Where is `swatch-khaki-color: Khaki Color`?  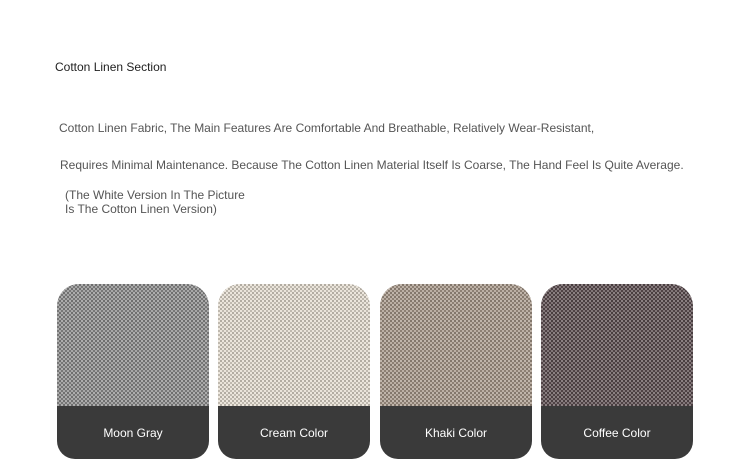
swatch-khaki-color: Khaki Color is located at coordinates (456, 371).